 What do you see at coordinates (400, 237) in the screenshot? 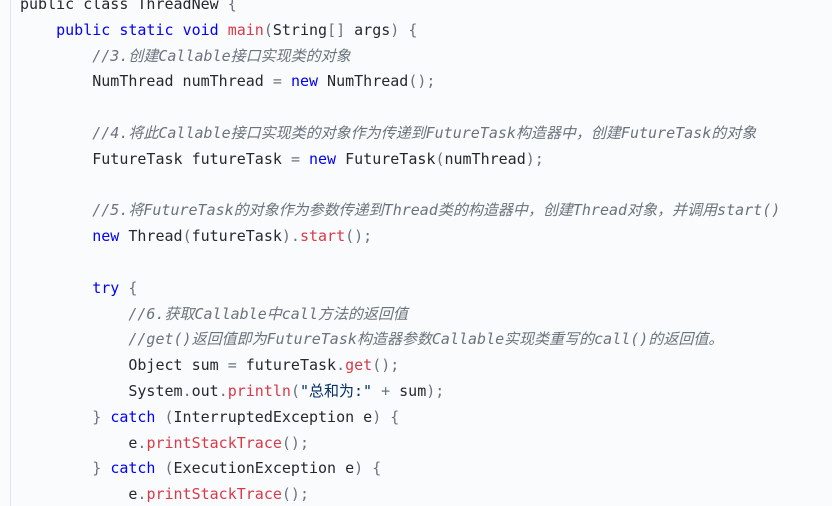
I see `code-line-10: new Thread(futureTask).start();` at bounding box center [400, 237].